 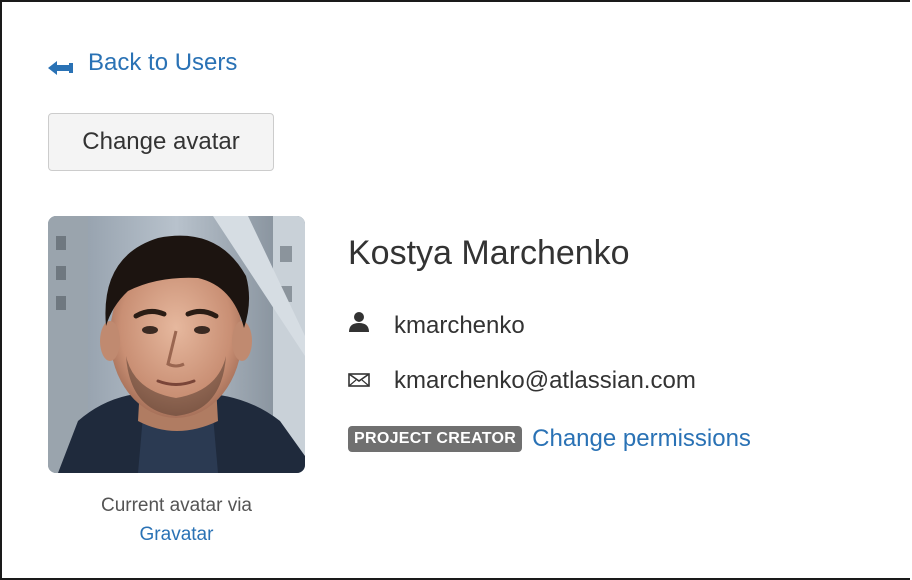 I want to click on arrow-left-icon, so click(x=61, y=65).